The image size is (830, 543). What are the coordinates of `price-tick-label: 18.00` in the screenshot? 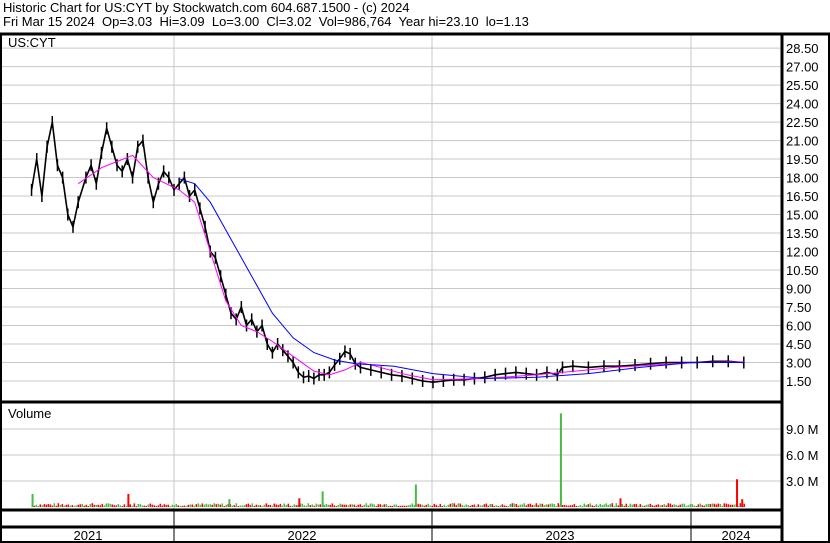 It's located at (802, 178).